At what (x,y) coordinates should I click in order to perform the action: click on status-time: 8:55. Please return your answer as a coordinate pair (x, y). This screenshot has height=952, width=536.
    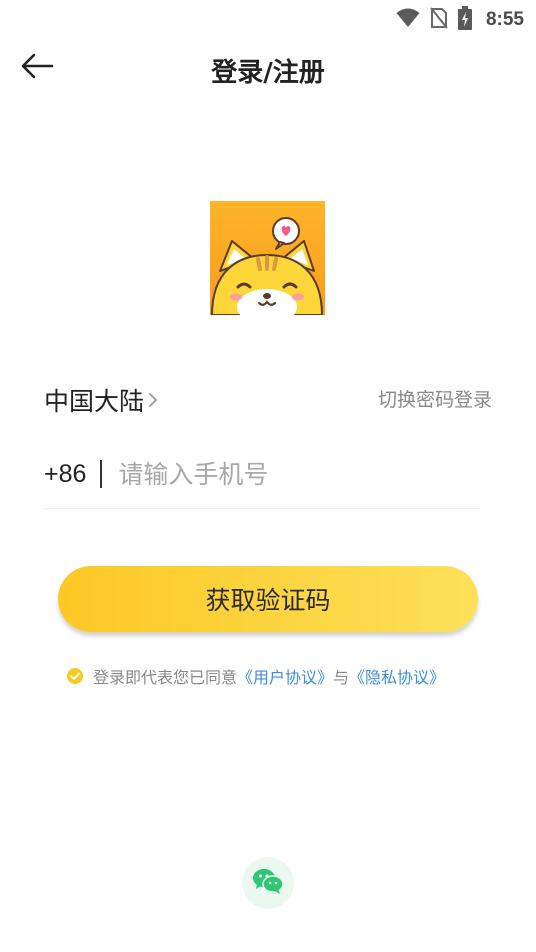
    Looking at the image, I should click on (504, 19).